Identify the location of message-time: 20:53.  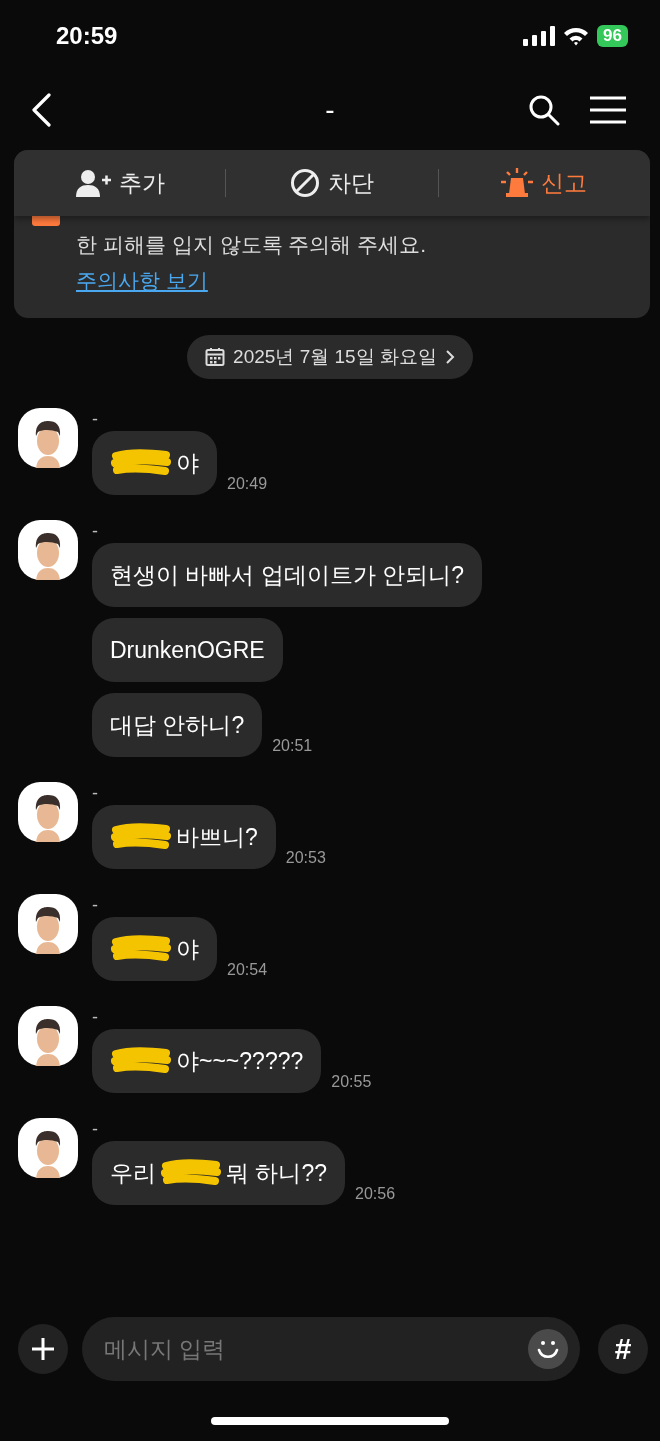
(305, 858).